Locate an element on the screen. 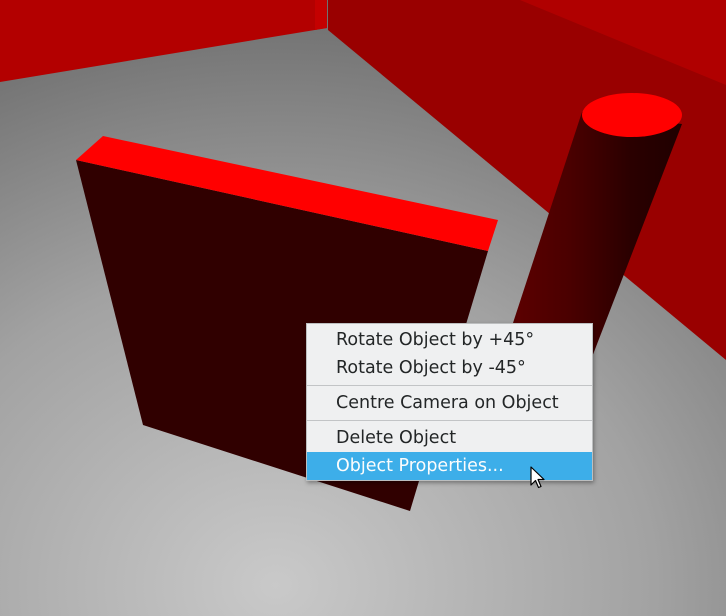  menu-item-delete-object: Delete Object is located at coordinates (449, 438).